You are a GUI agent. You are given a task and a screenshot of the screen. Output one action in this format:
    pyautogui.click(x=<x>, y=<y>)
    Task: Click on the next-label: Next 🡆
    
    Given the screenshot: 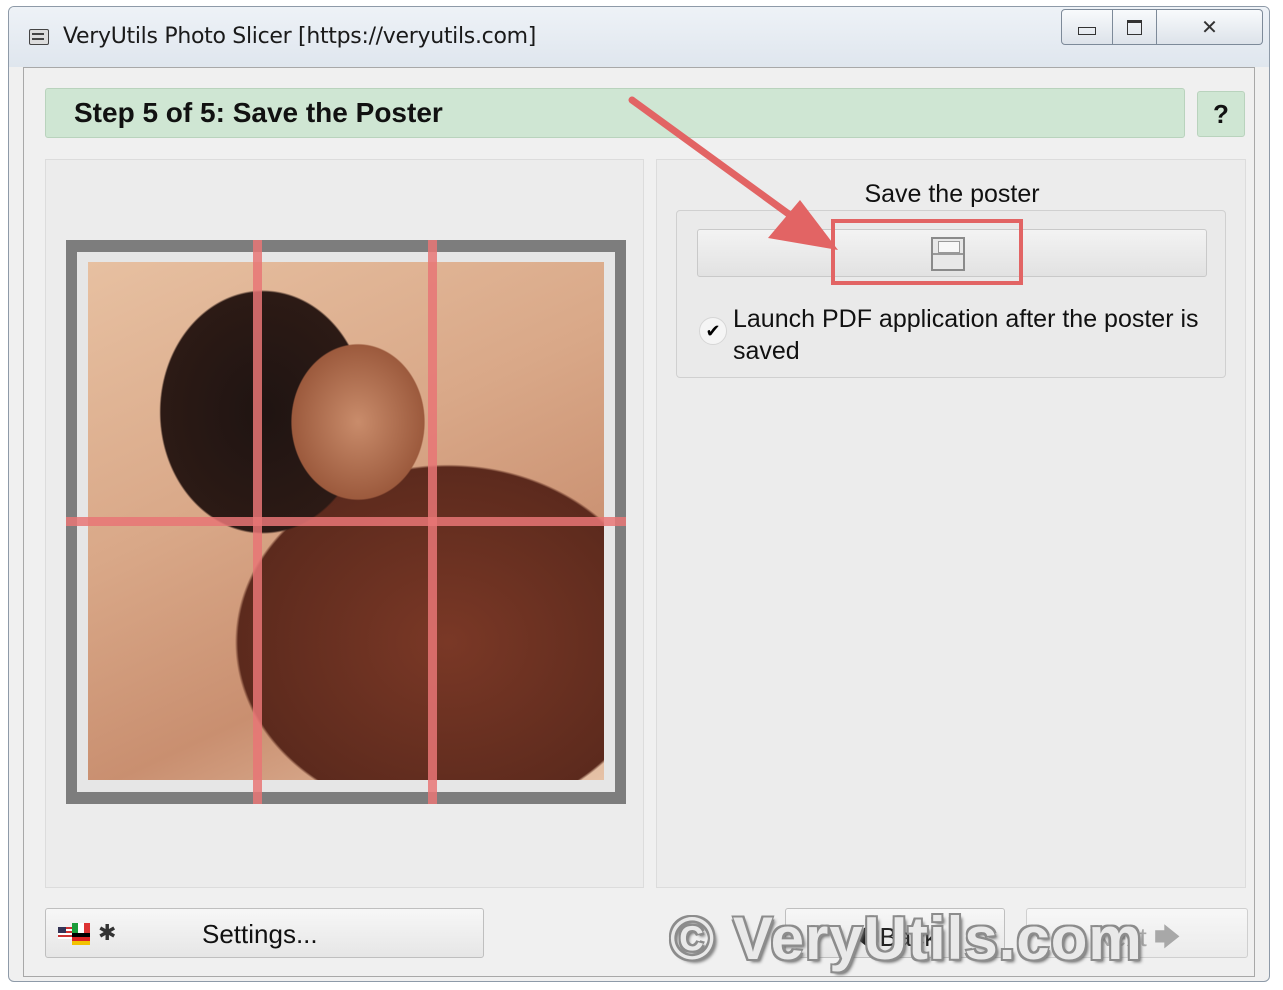 What is the action you would take?
    pyautogui.click(x=1137, y=941)
    